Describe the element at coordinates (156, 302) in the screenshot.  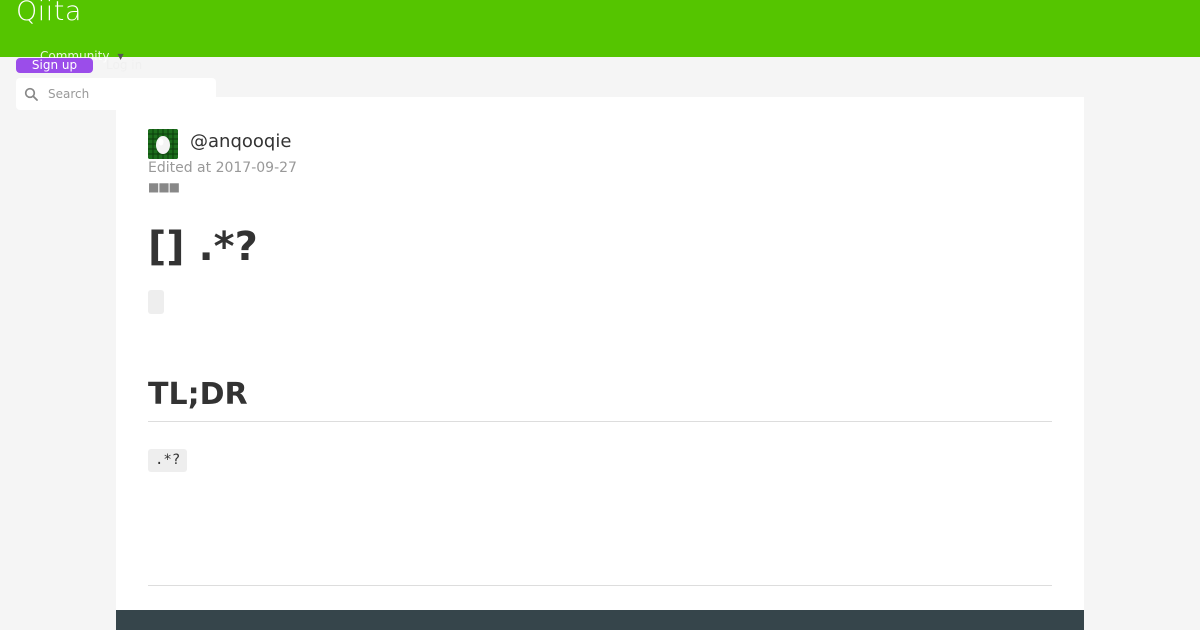
I see `tag-badge` at that location.